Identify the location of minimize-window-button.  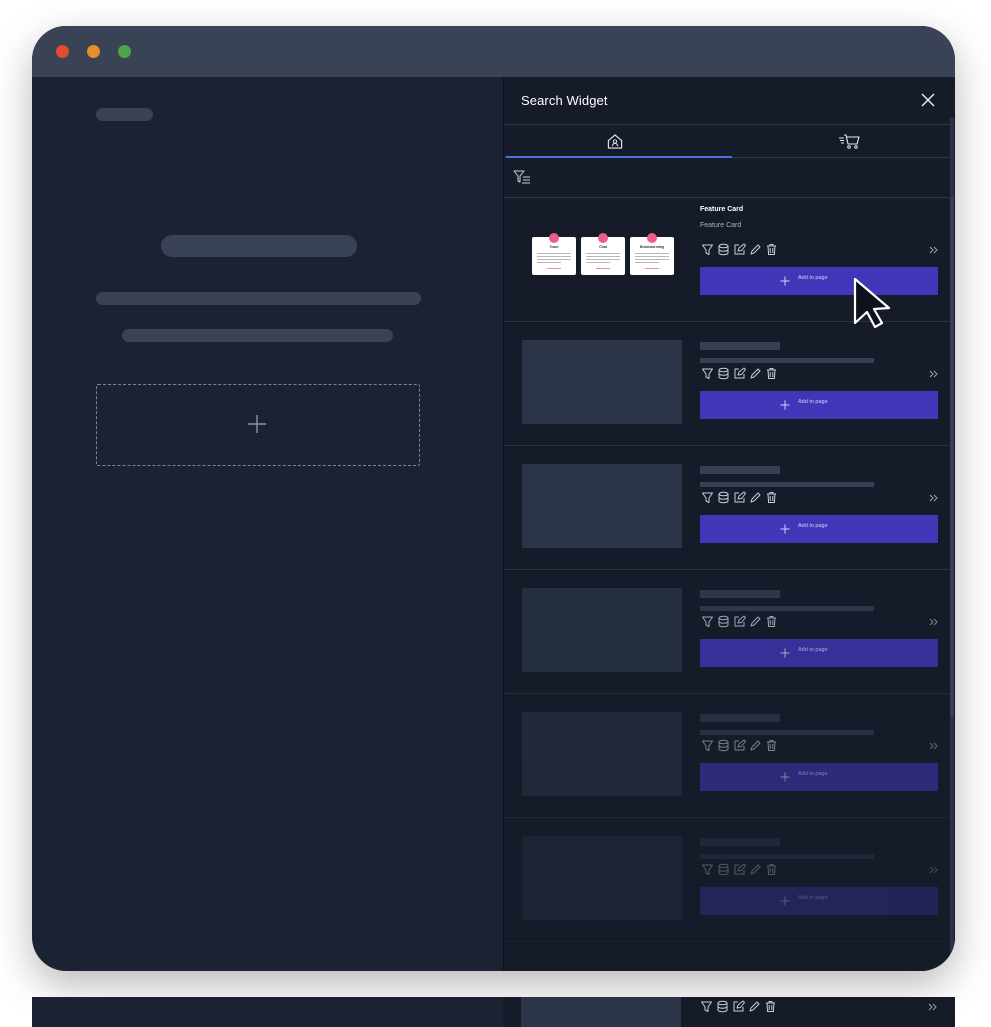
(93, 51).